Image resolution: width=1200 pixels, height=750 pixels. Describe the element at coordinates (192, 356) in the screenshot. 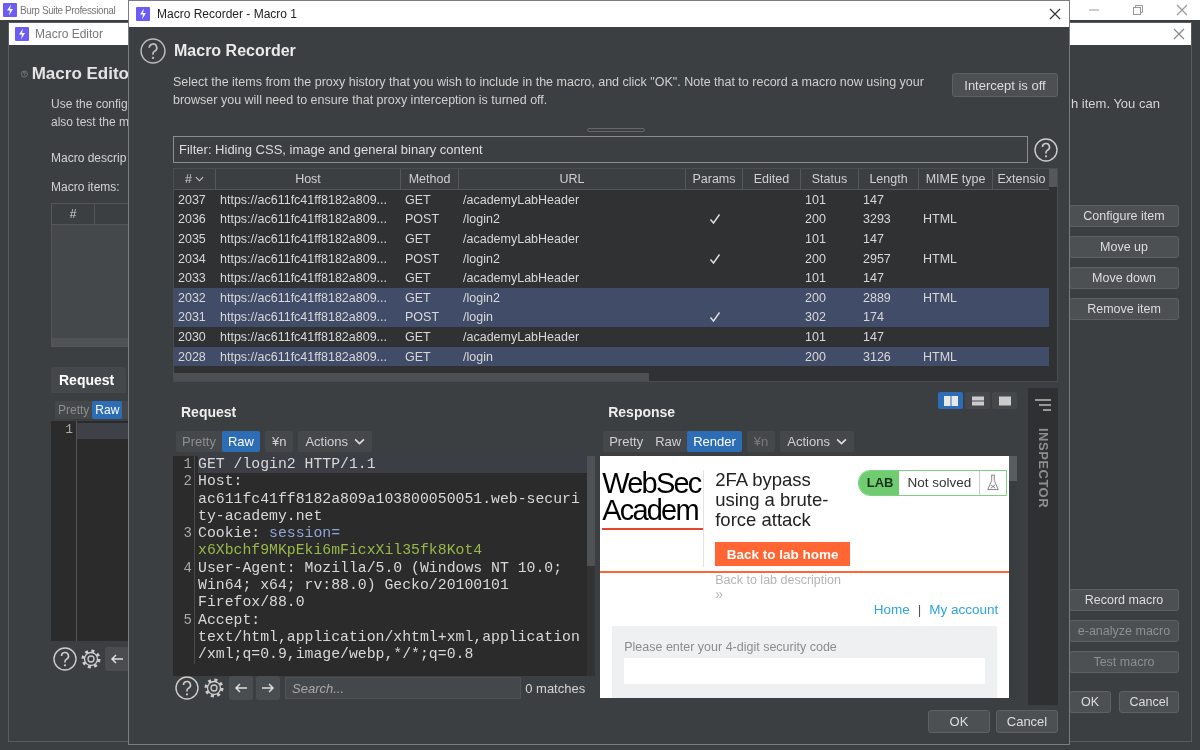

I see `table-cell-text: 2028` at that location.